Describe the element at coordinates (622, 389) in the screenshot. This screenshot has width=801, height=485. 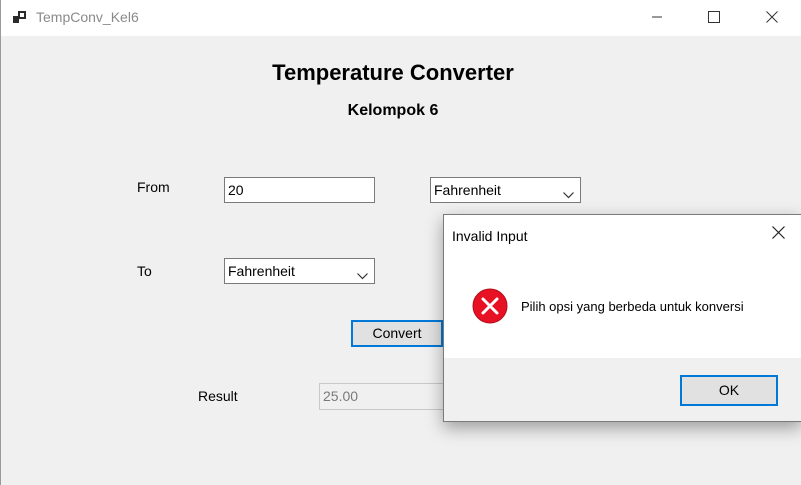
I see `dialog-footer: OK` at that location.